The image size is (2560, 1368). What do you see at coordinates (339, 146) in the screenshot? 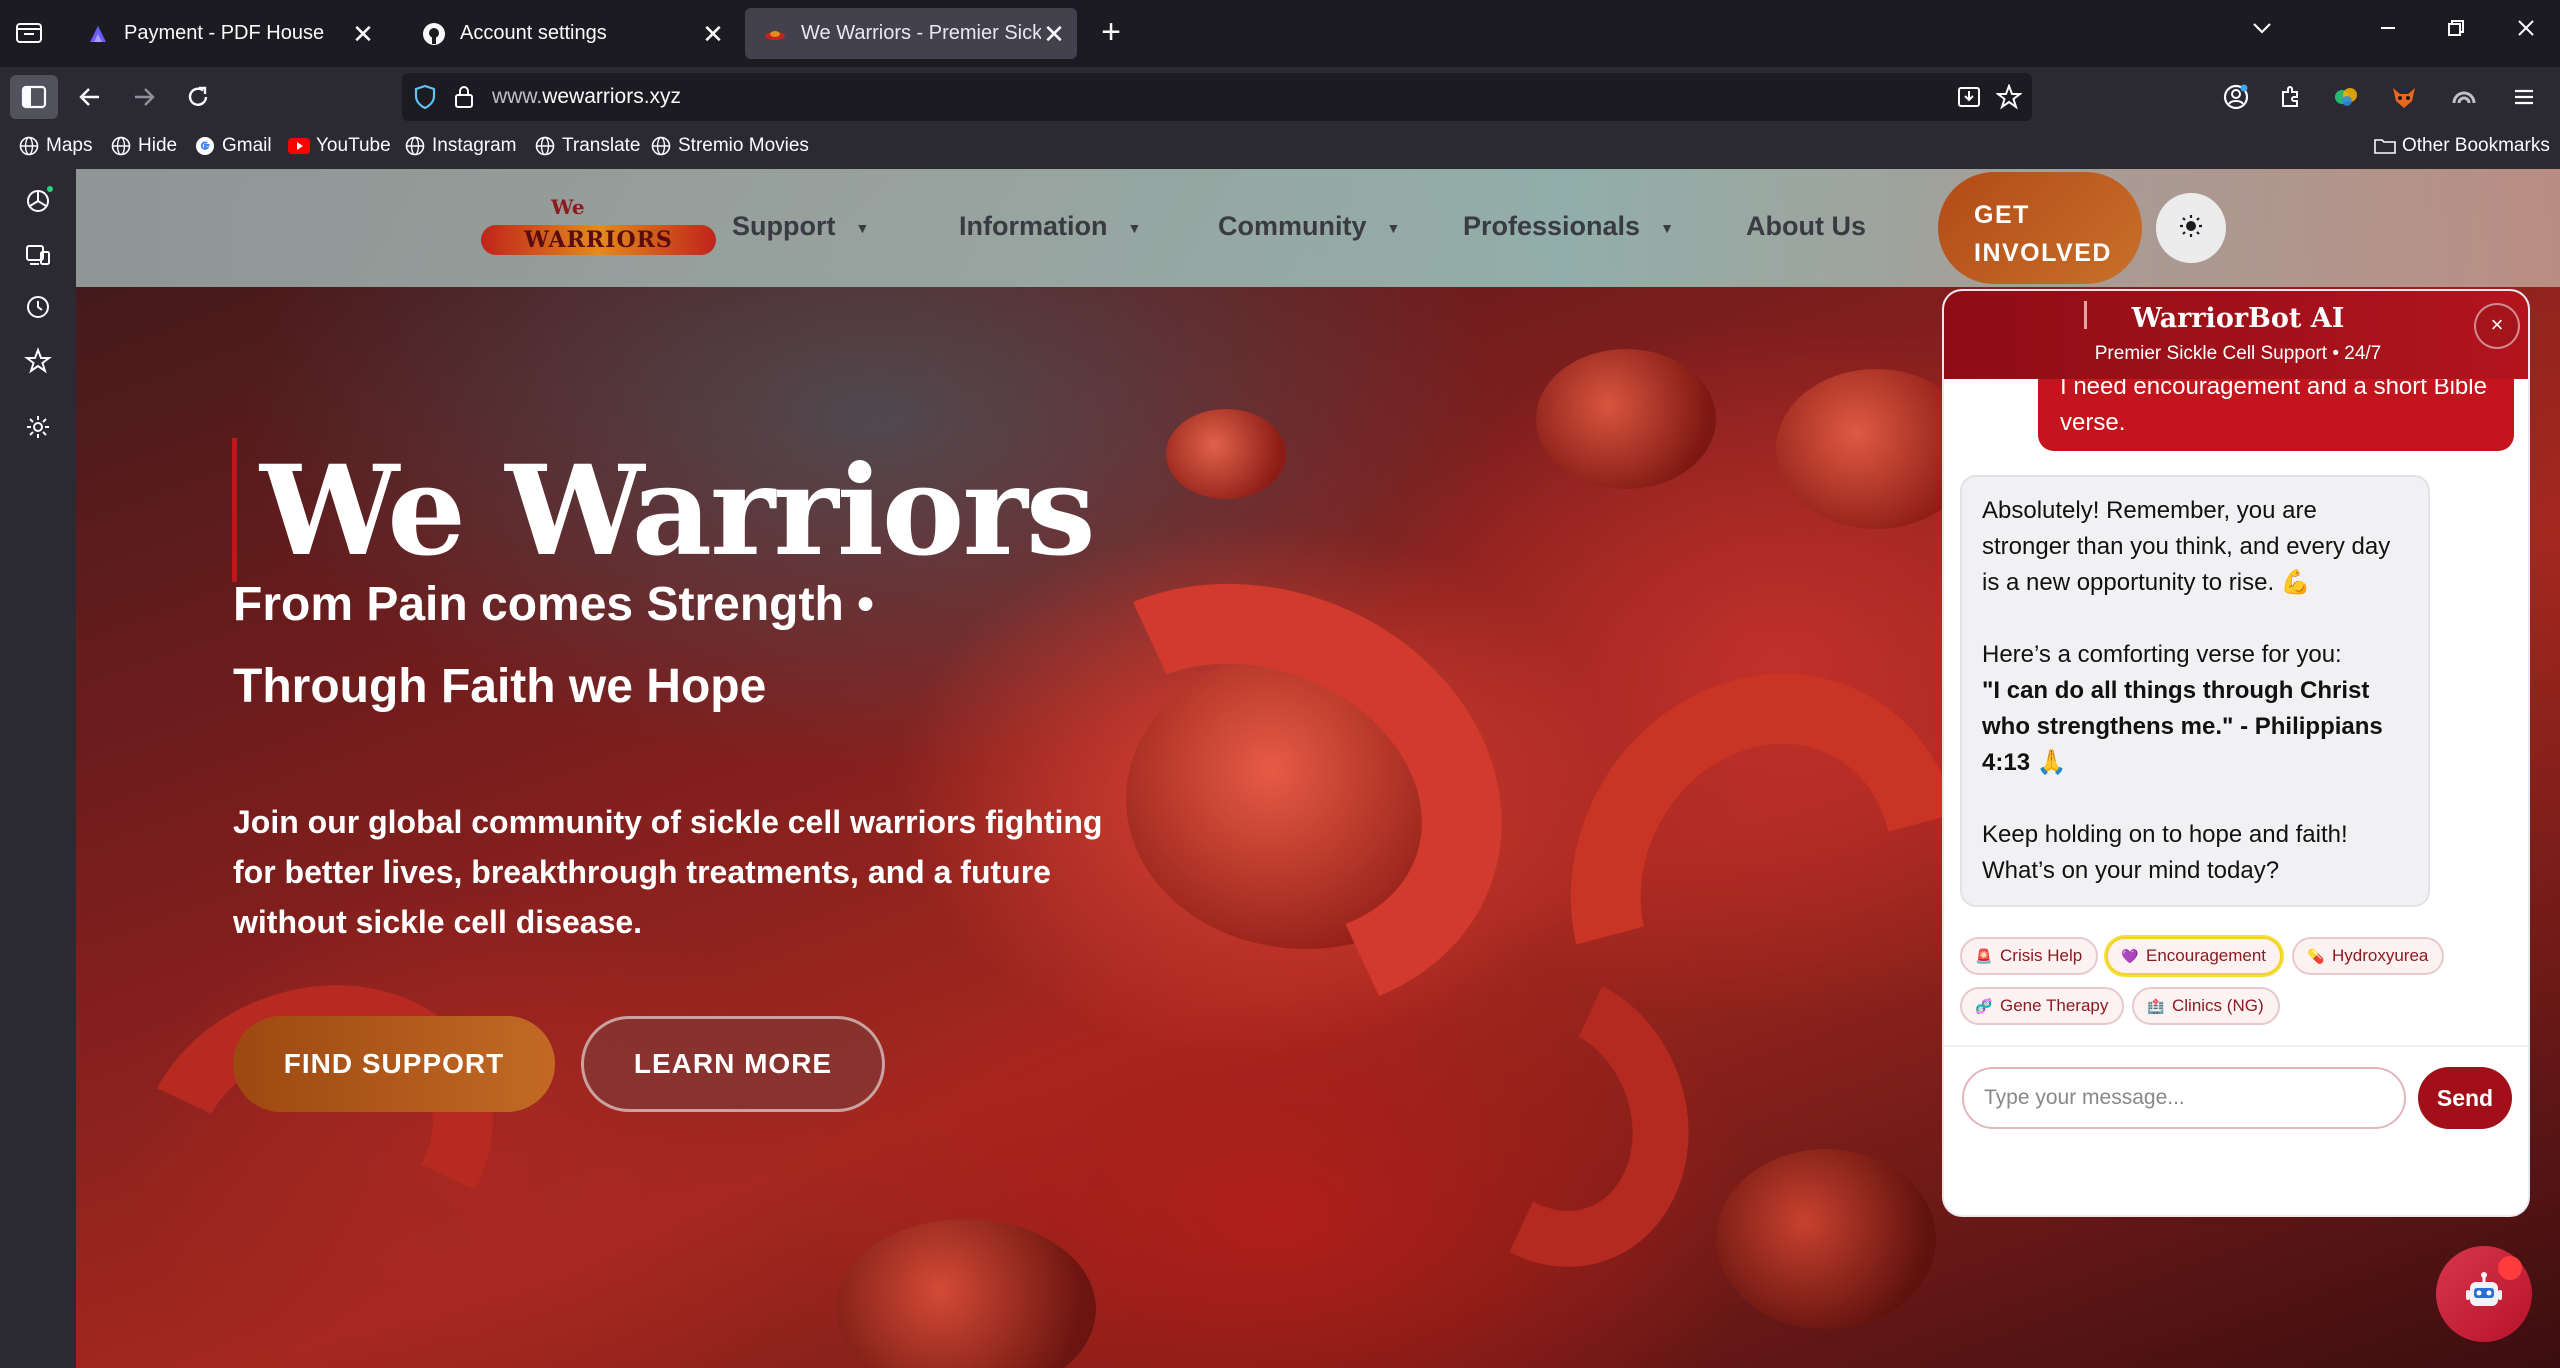
I see `bookmark-youtube: YouTube` at bounding box center [339, 146].